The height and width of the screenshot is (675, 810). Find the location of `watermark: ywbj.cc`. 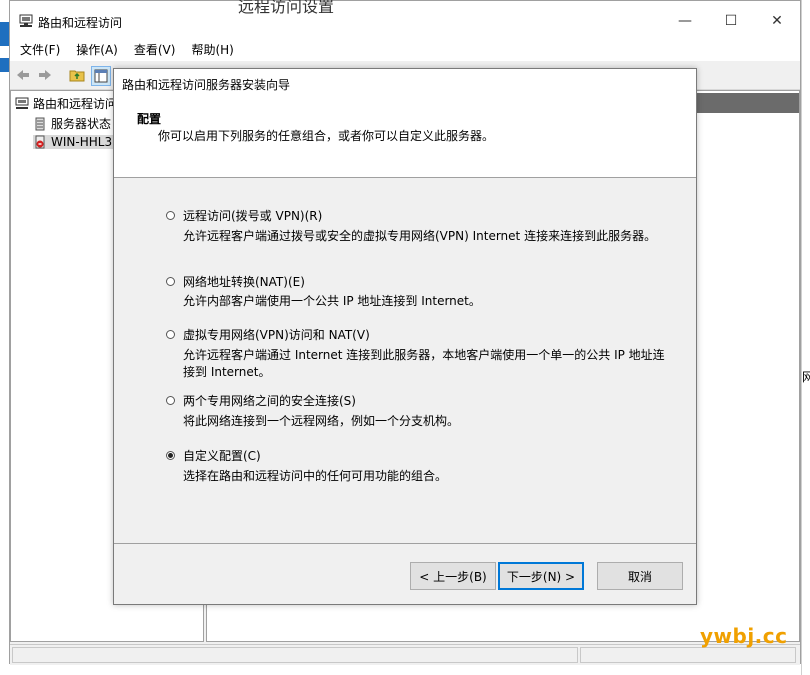

watermark: ywbj.cc is located at coordinates (744, 636).